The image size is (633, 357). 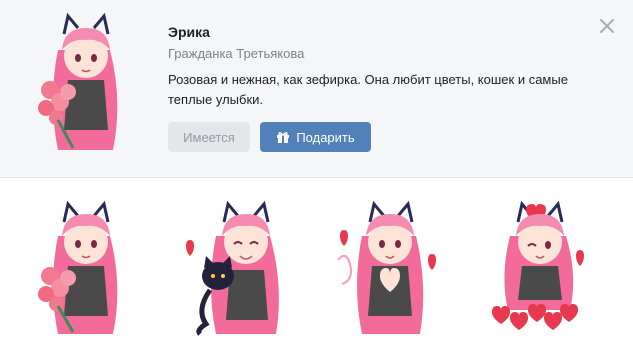 I want to click on gift-button: Подарить, so click(x=315, y=137).